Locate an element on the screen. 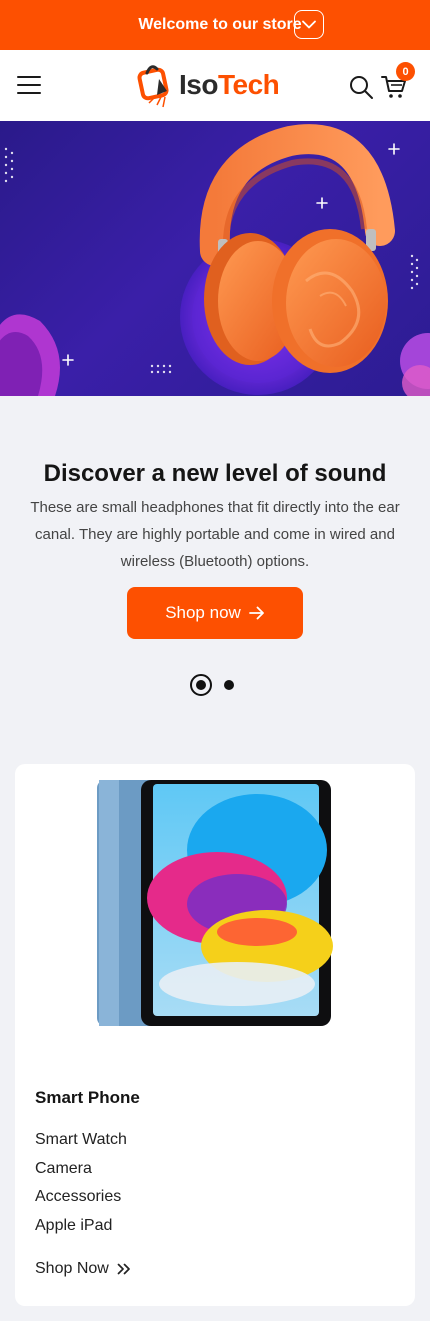  category-link-smart-watch: Smart Watch is located at coordinates (81, 1142).